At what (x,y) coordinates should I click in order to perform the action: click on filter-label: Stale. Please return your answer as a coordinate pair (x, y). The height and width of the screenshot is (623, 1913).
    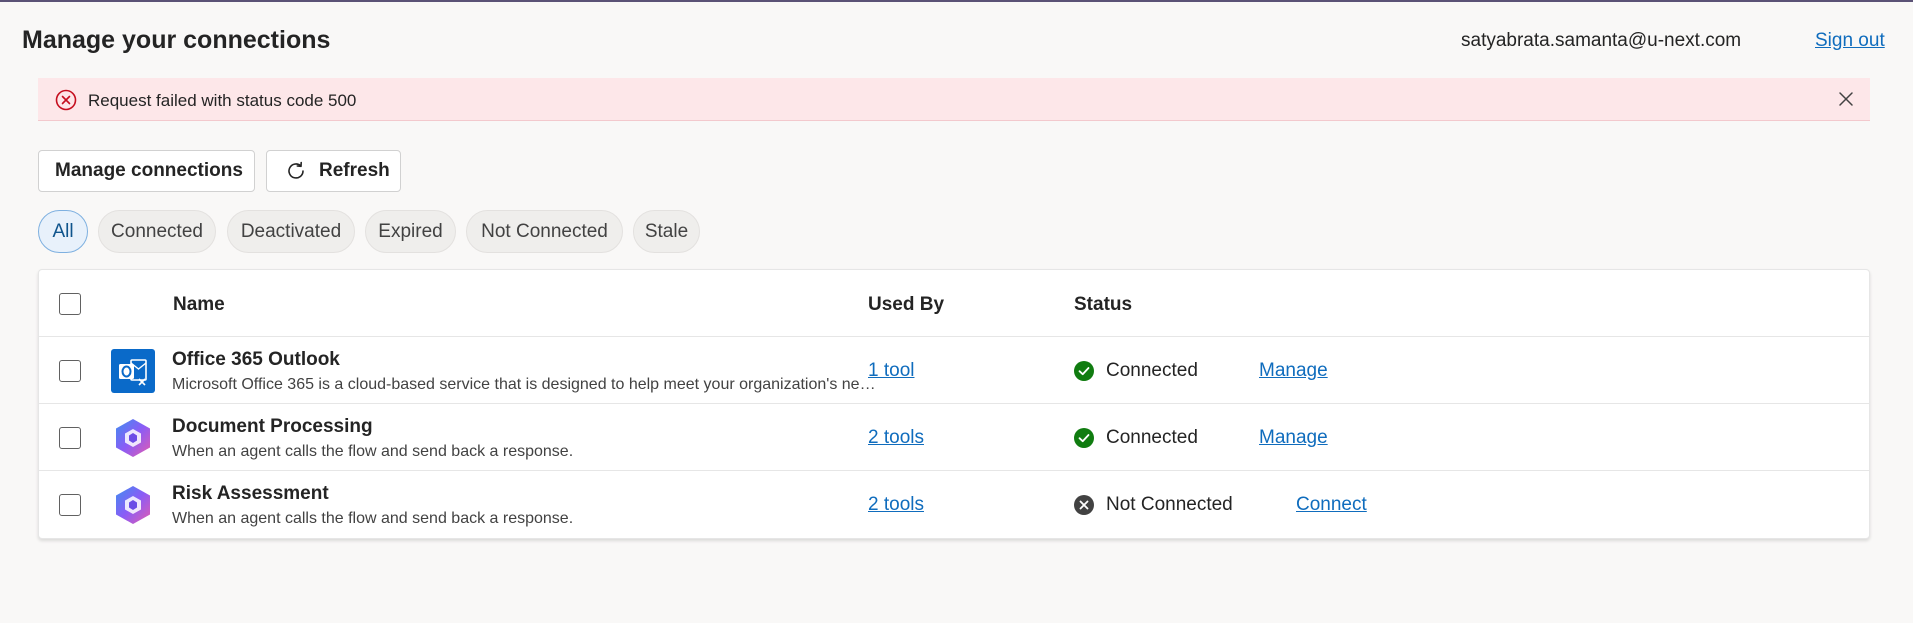
    Looking at the image, I should click on (666, 231).